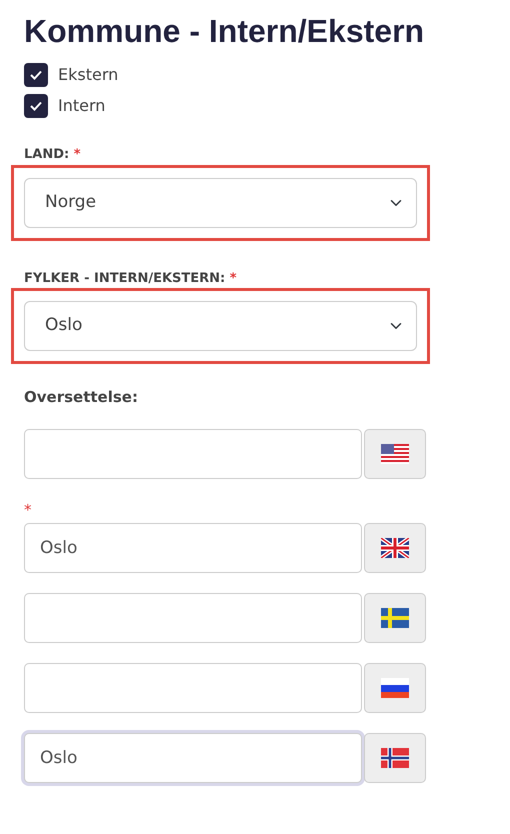  Describe the element at coordinates (220, 203) in the screenshot. I see `select-field: Norge` at that location.